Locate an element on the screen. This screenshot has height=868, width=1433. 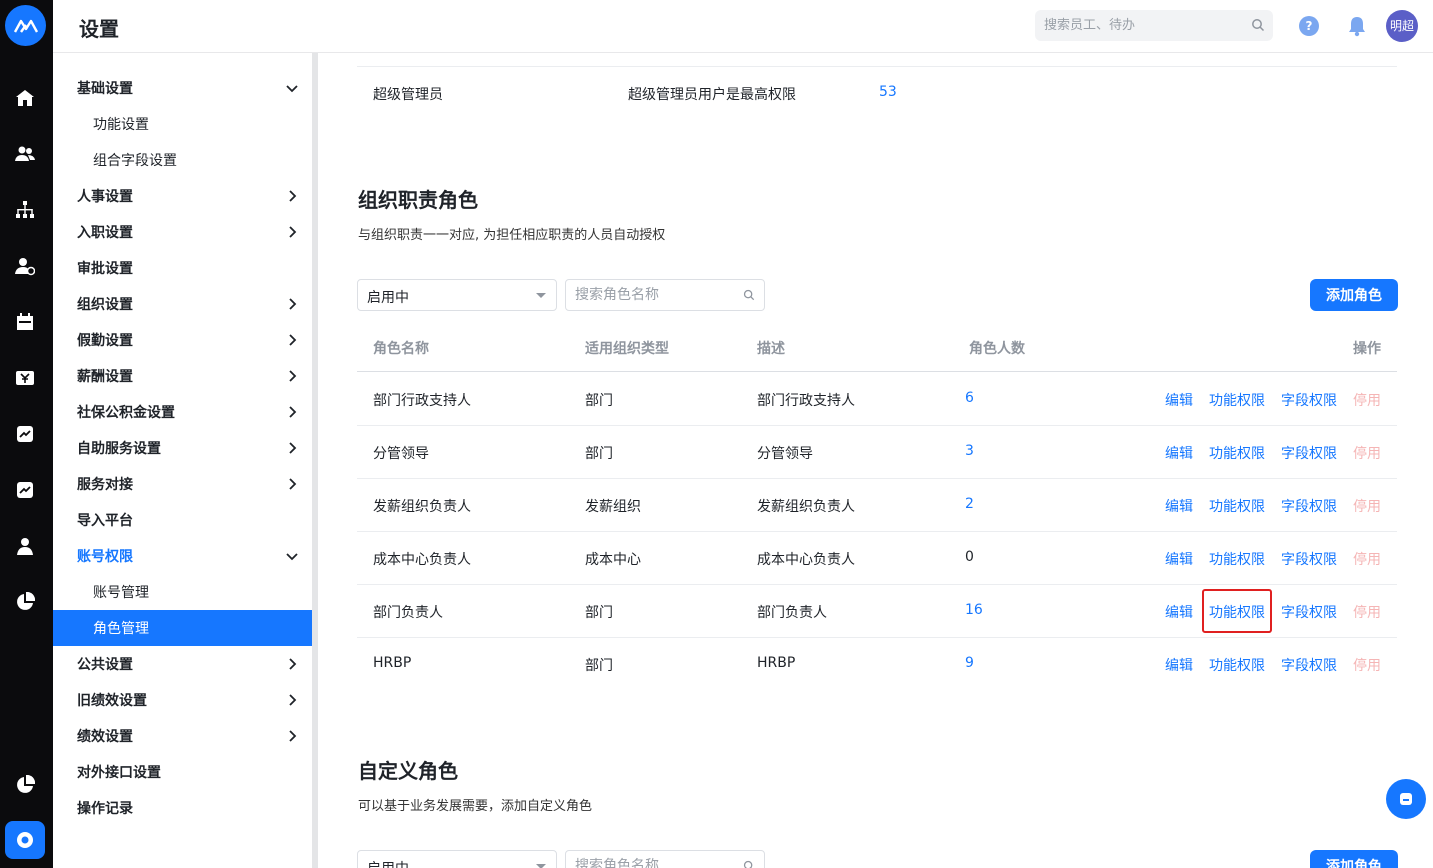
column-header: 描述 is located at coordinates (771, 349).